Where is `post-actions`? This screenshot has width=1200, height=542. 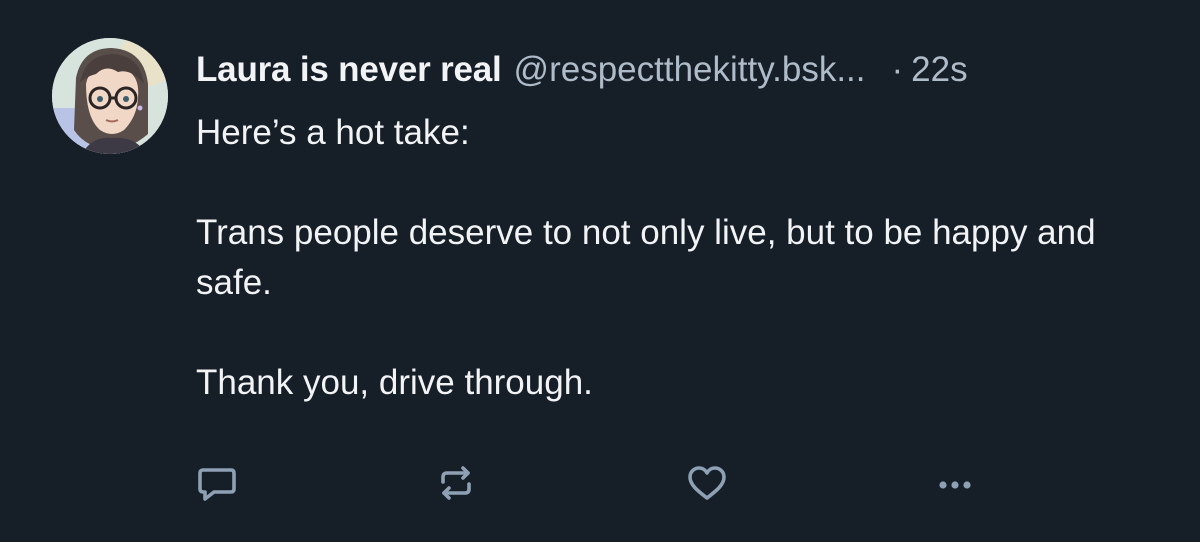
post-actions is located at coordinates (600, 483).